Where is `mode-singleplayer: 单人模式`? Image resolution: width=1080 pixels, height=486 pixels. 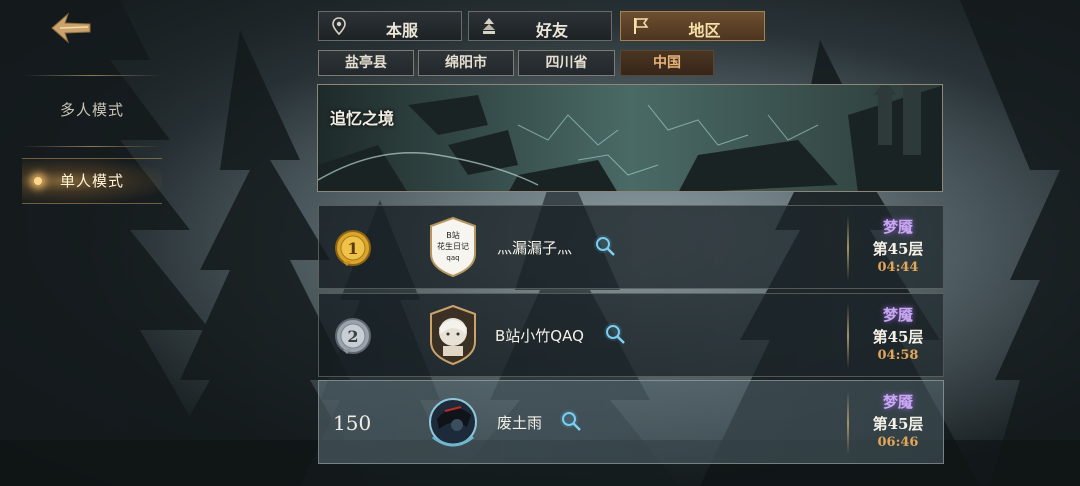
mode-singleplayer: 单人模式 is located at coordinates (92, 181).